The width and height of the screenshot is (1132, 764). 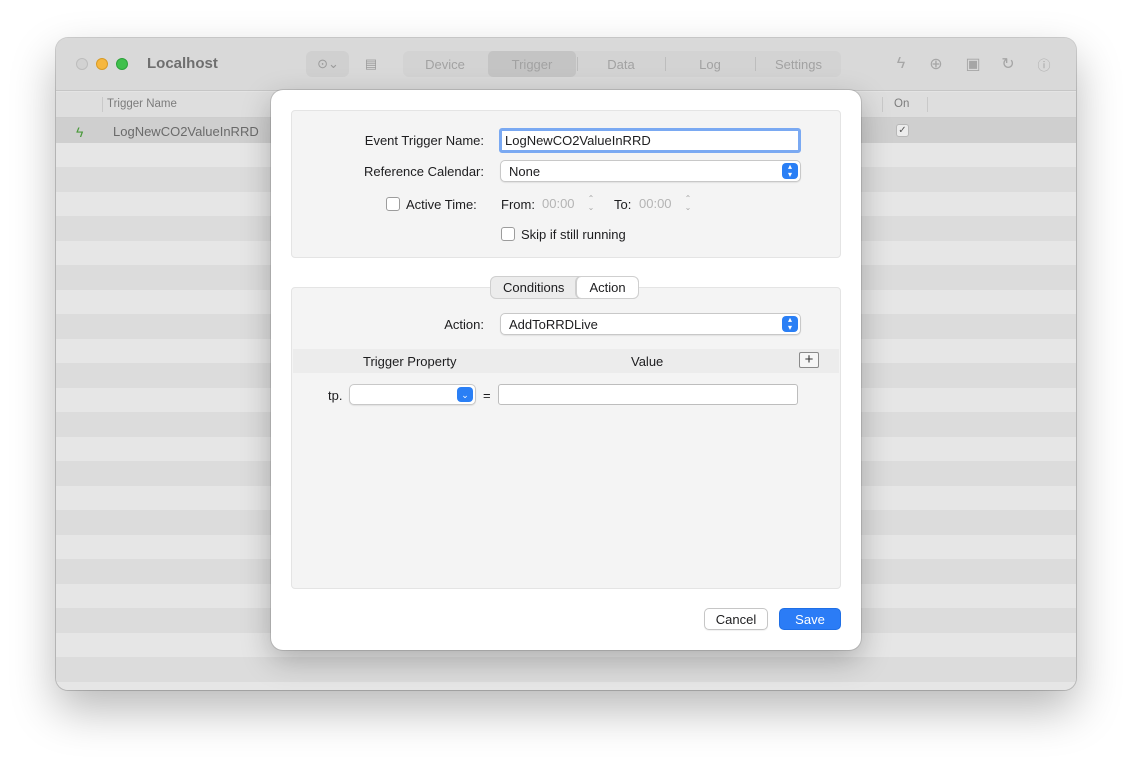 I want to click on tab-action: Action, so click(x=607, y=287).